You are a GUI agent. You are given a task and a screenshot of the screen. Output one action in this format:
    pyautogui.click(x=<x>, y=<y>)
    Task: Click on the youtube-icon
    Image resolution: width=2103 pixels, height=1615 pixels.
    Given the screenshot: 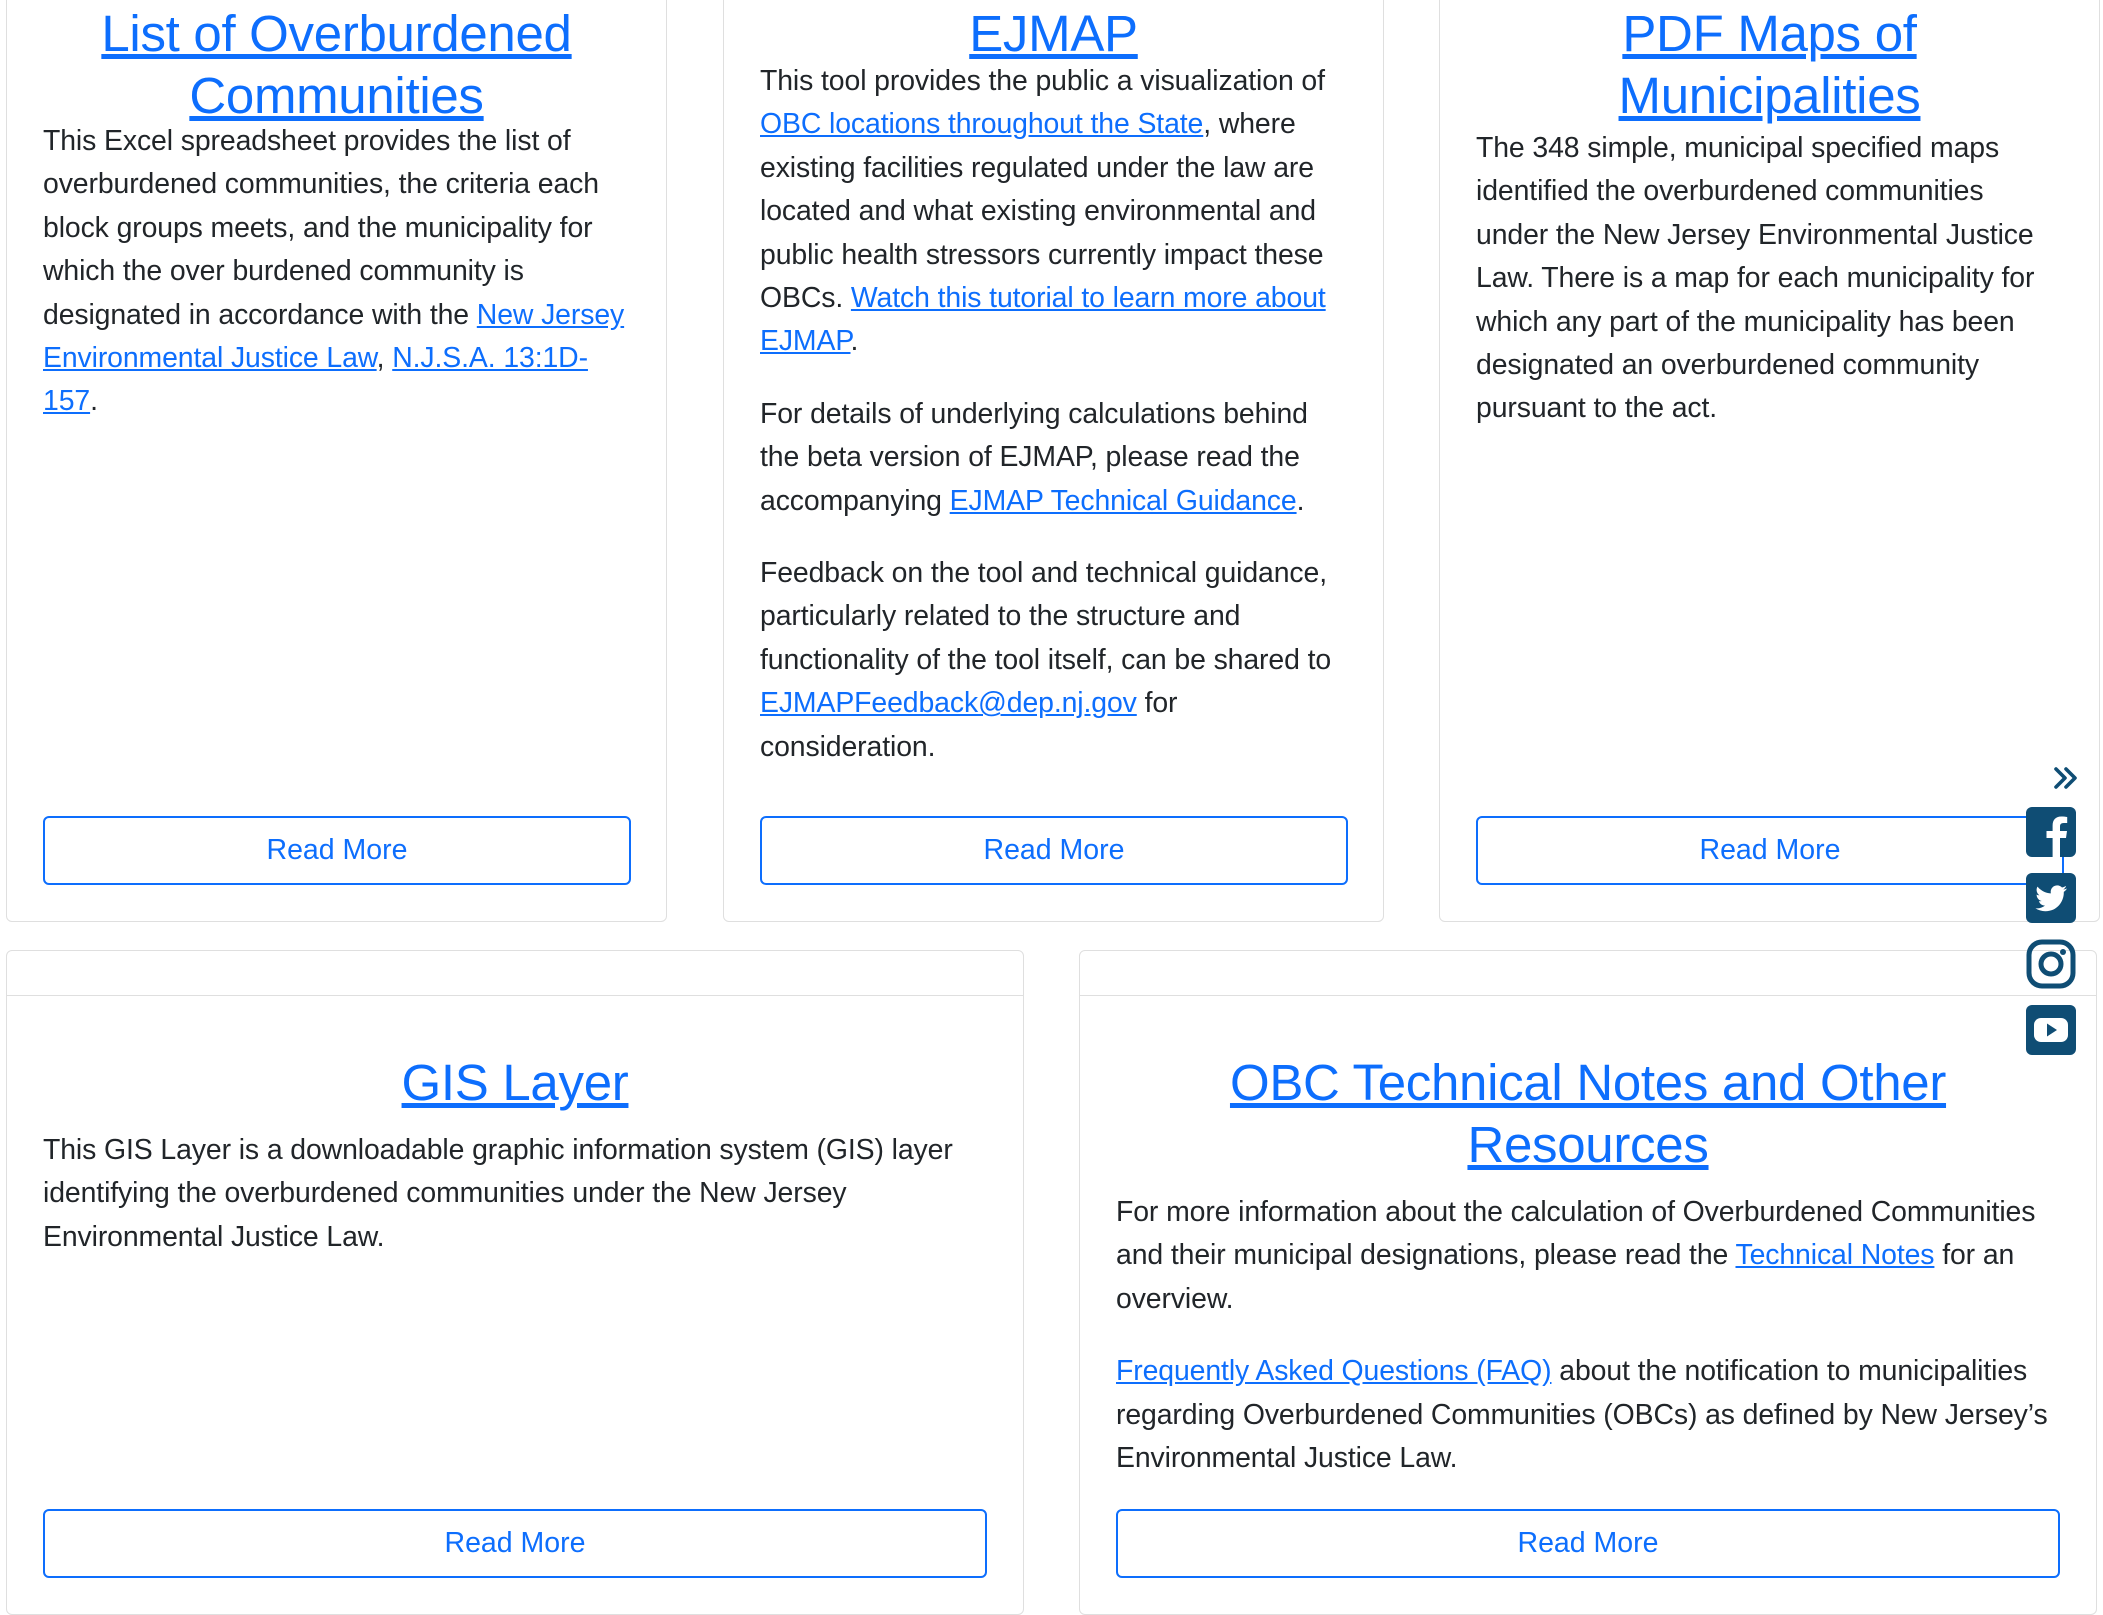 What is the action you would take?
    pyautogui.click(x=2051, y=1030)
    